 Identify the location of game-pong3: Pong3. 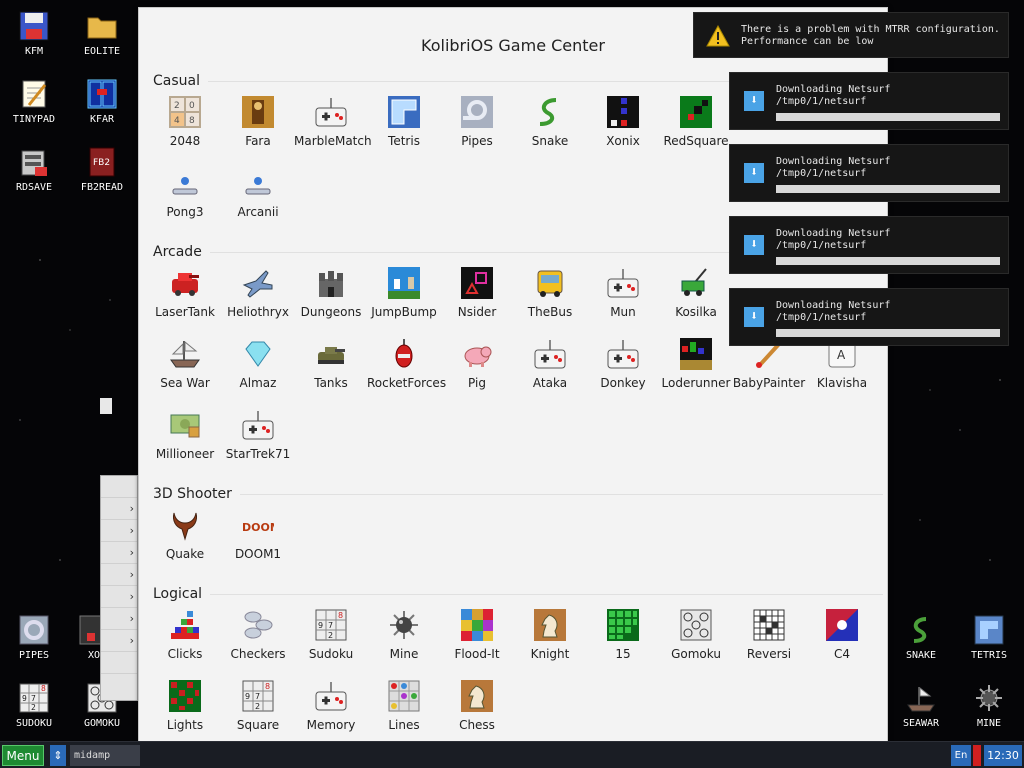
(185, 193).